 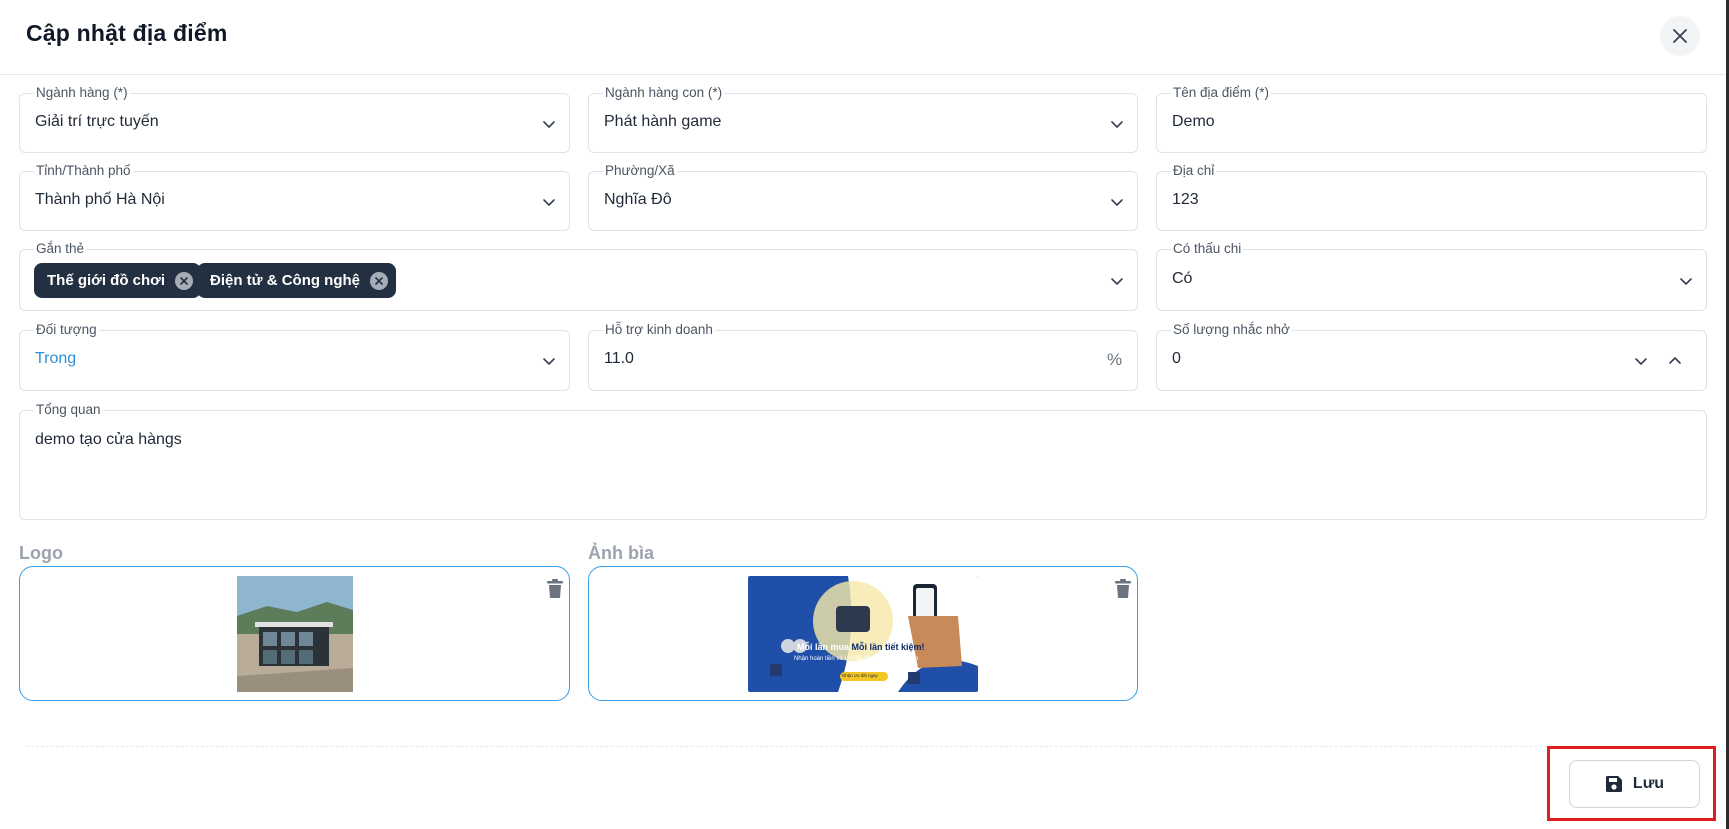 I want to click on footer-divider, so click(x=864, y=746).